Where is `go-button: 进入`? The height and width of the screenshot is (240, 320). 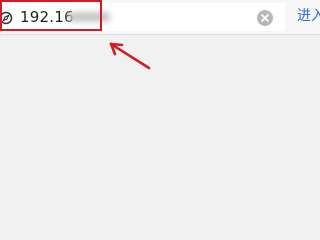
go-button: 进入 is located at coordinates (308, 16).